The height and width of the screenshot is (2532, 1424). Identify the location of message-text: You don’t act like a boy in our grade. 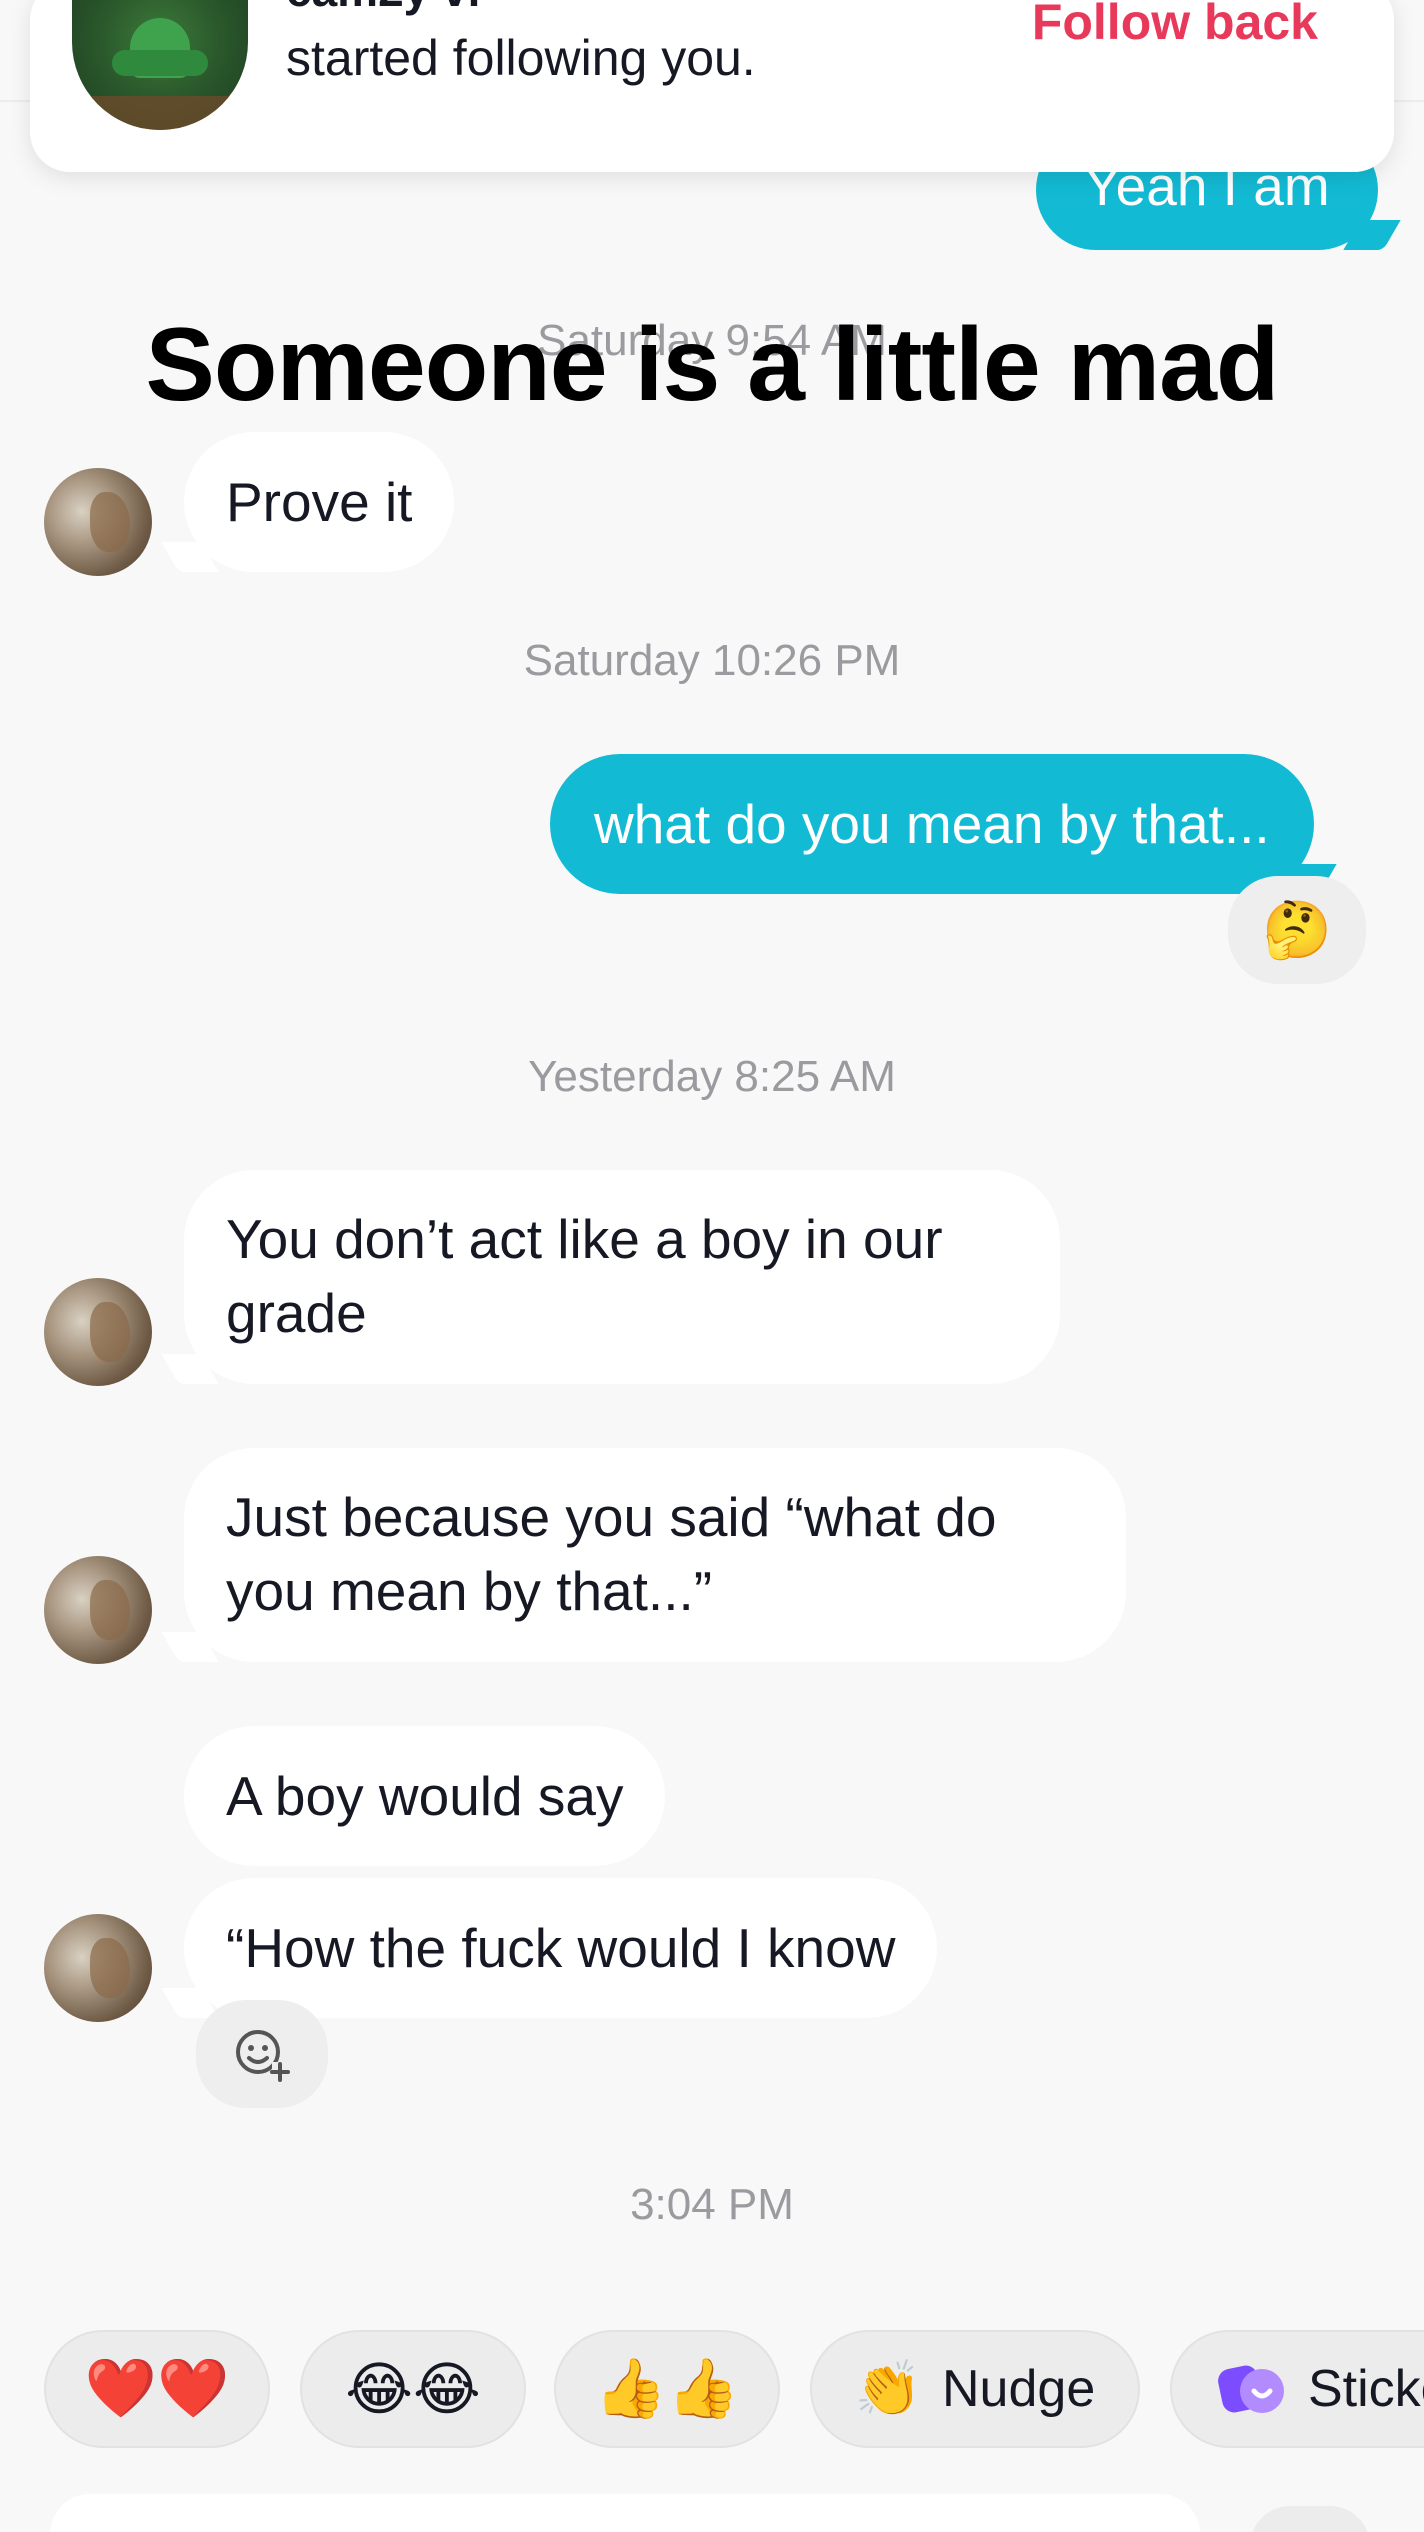
(584, 1276).